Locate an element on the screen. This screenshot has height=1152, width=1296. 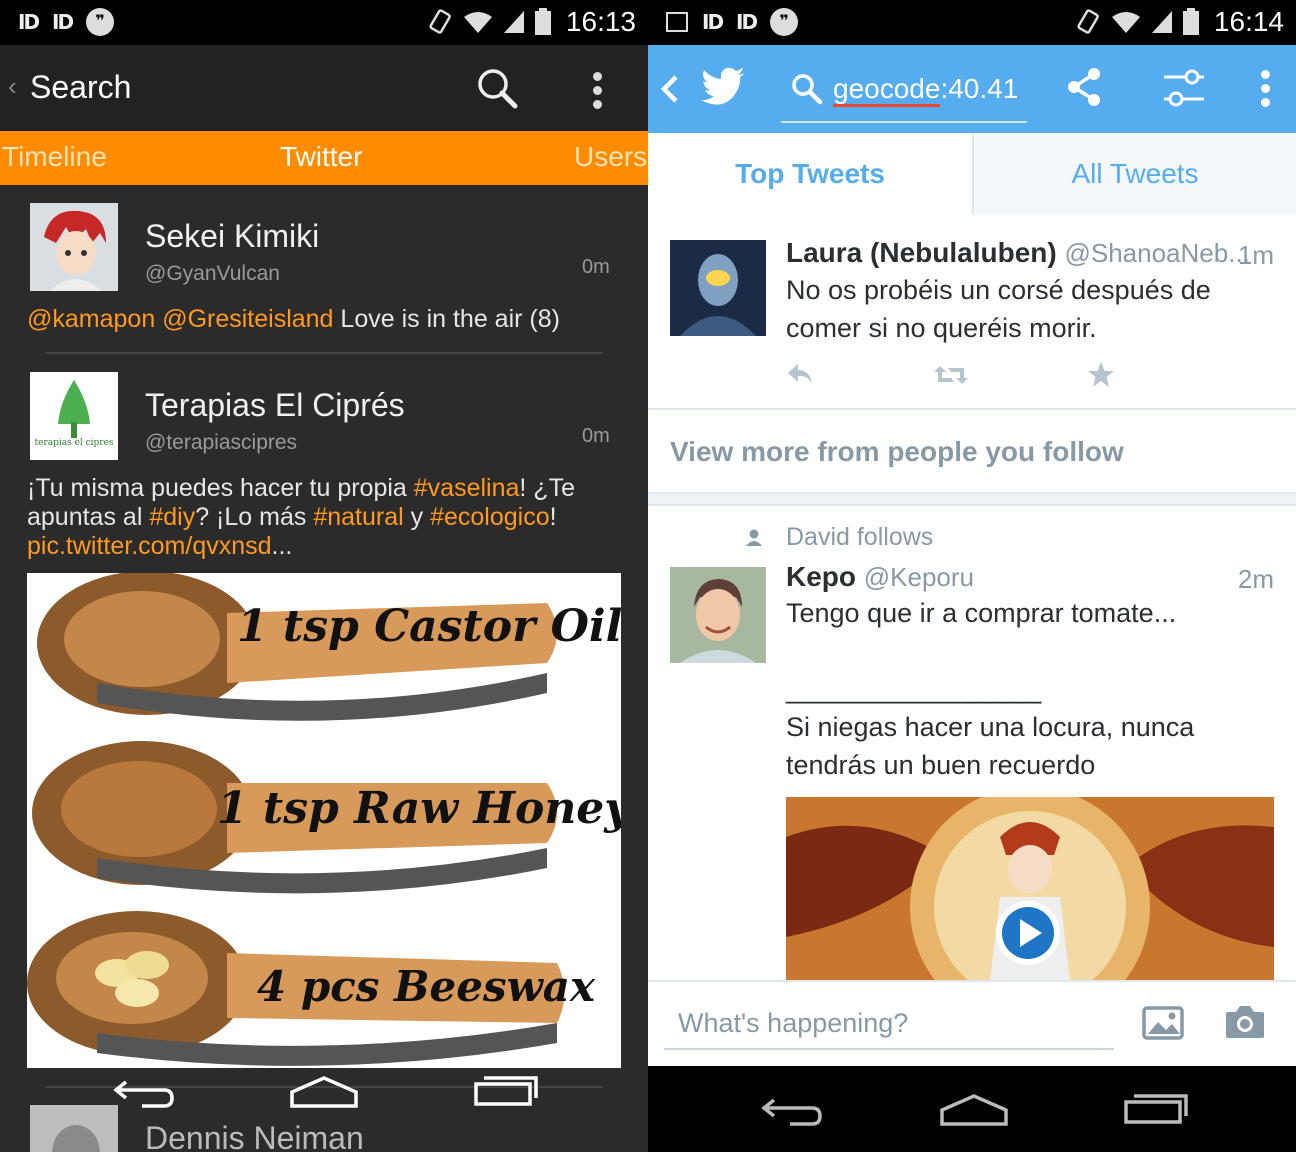
tab-bar: Top Tweets All Tweets is located at coordinates (972, 174).